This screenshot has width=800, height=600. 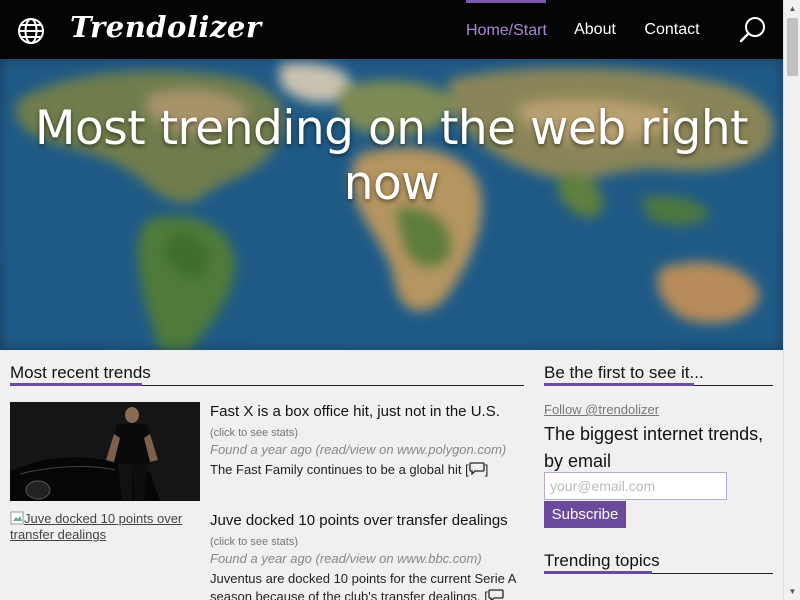 What do you see at coordinates (602, 560) in the screenshot?
I see `trending-topics-heading: Trending topics` at bounding box center [602, 560].